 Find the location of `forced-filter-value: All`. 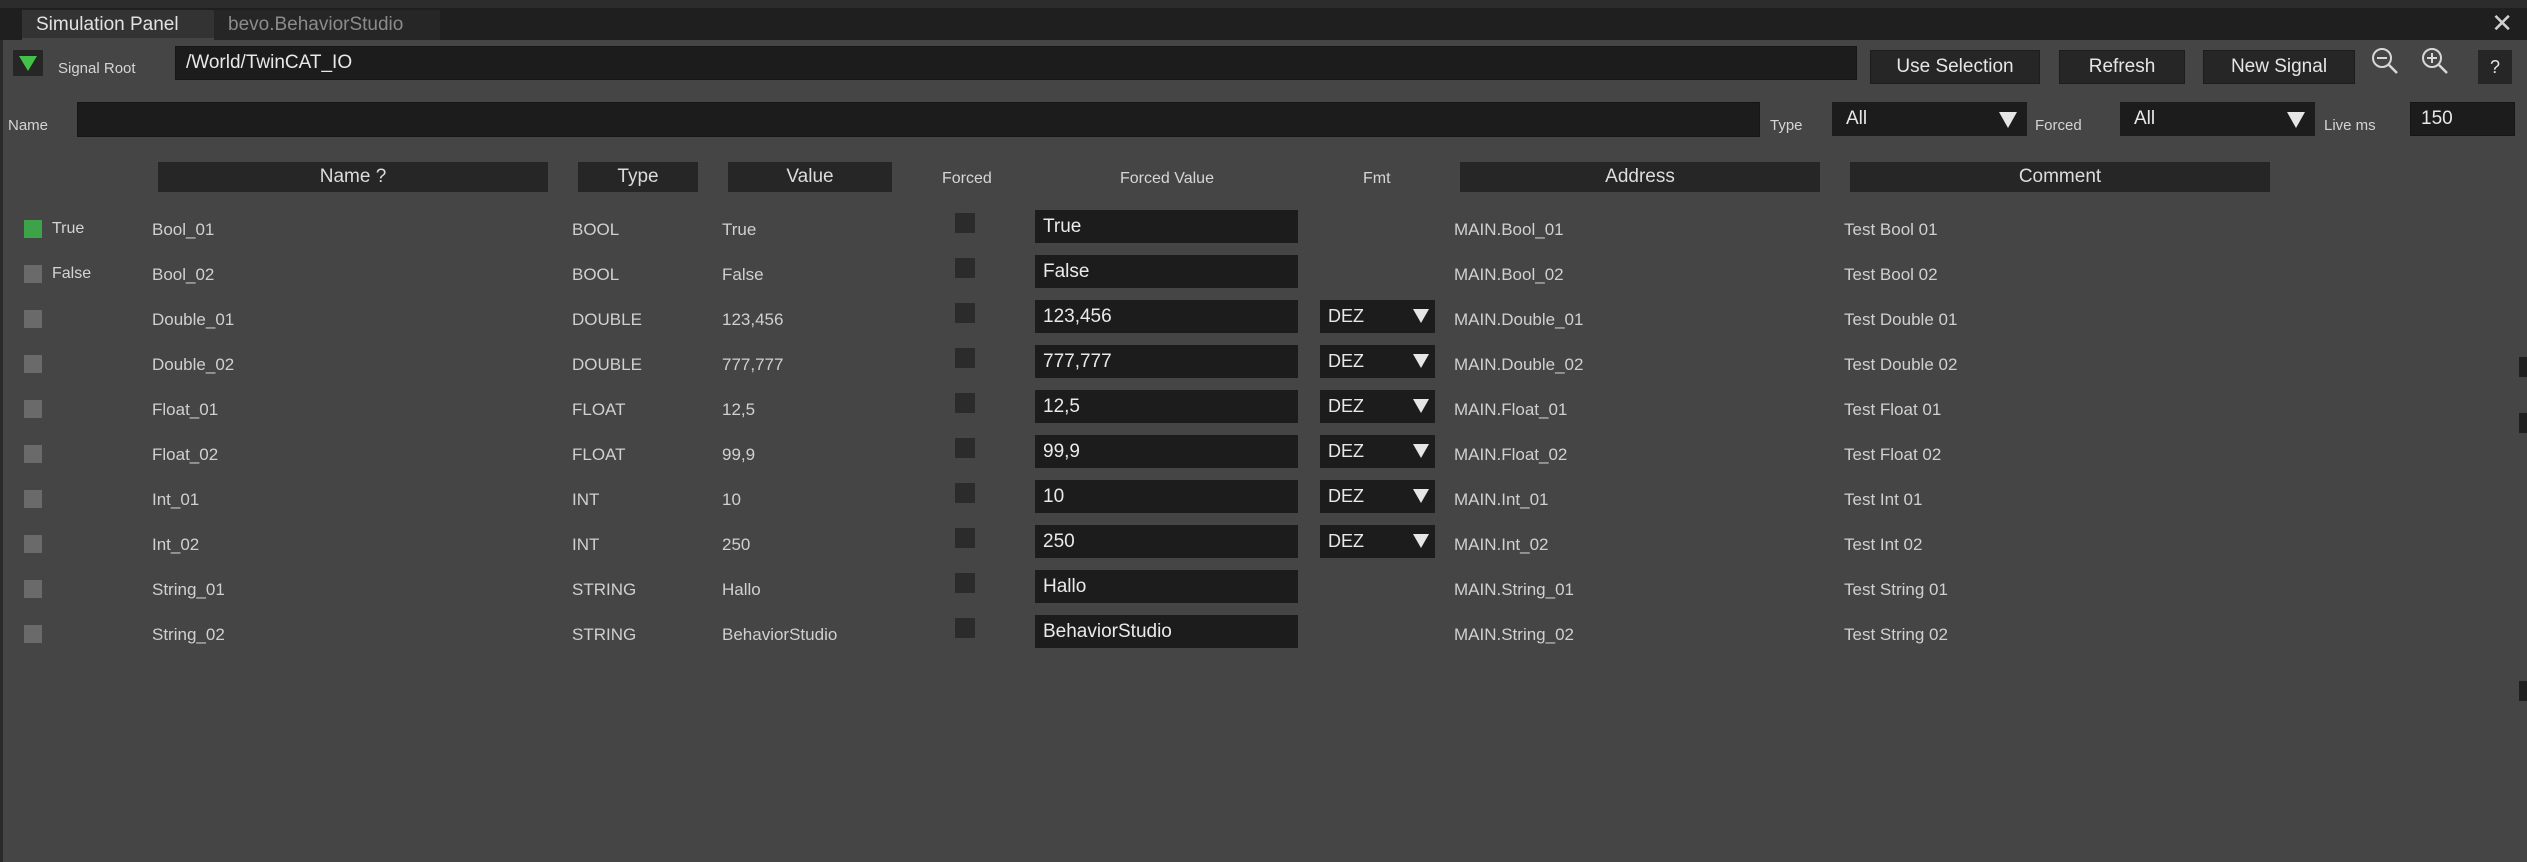

forced-filter-value: All is located at coordinates (2145, 118).